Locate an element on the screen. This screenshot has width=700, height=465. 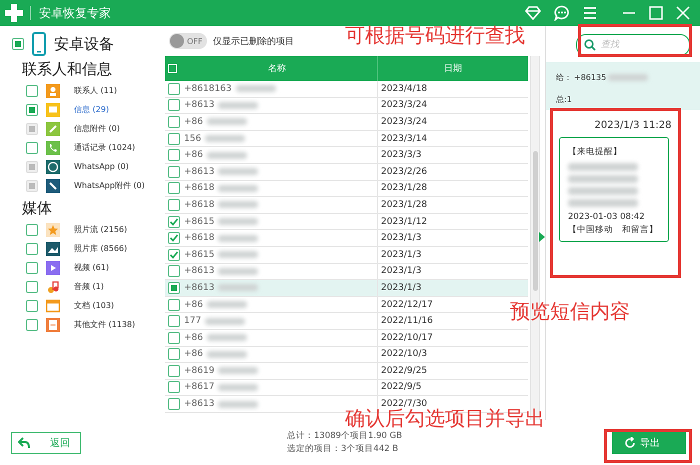
table-cell-text: 2022/9/5 is located at coordinates (401, 387).